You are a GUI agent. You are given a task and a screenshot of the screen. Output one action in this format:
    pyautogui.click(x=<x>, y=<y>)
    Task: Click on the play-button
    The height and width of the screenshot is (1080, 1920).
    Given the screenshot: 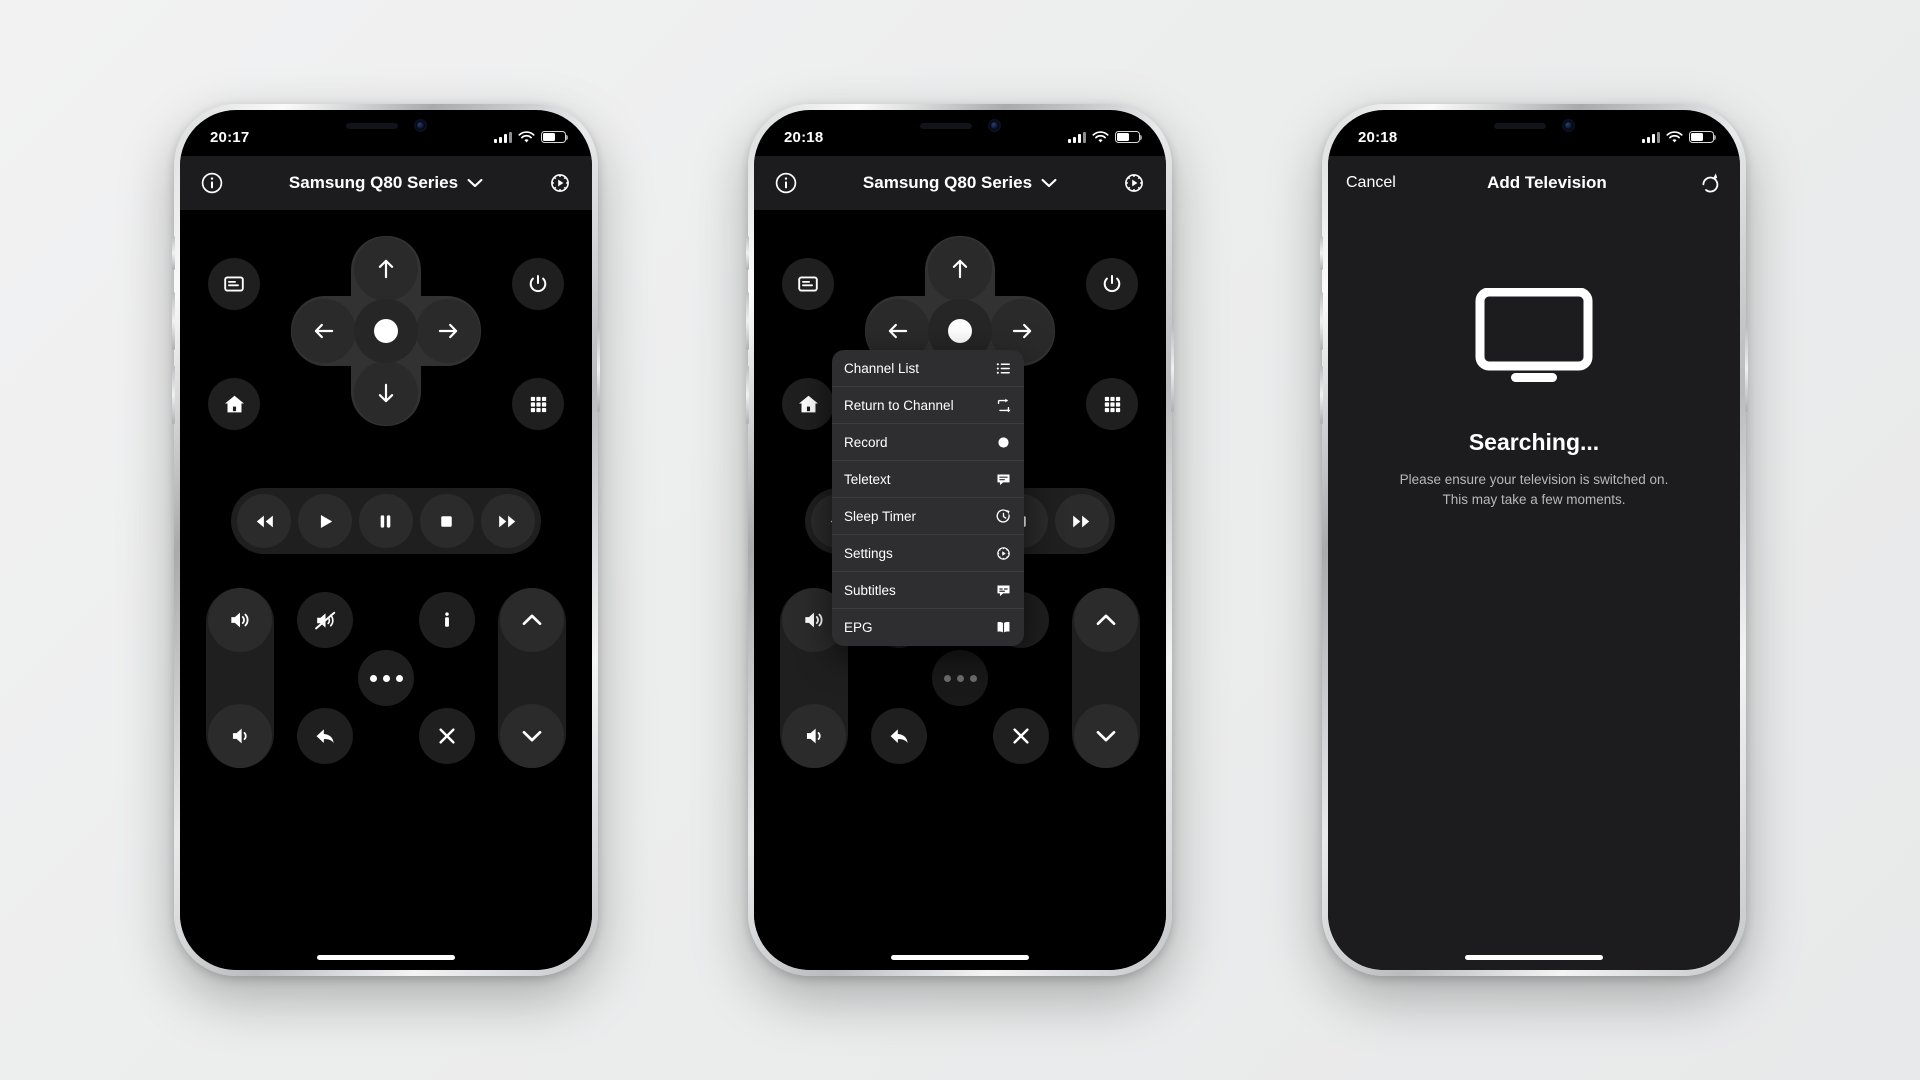 What is the action you would take?
    pyautogui.click(x=325, y=521)
    